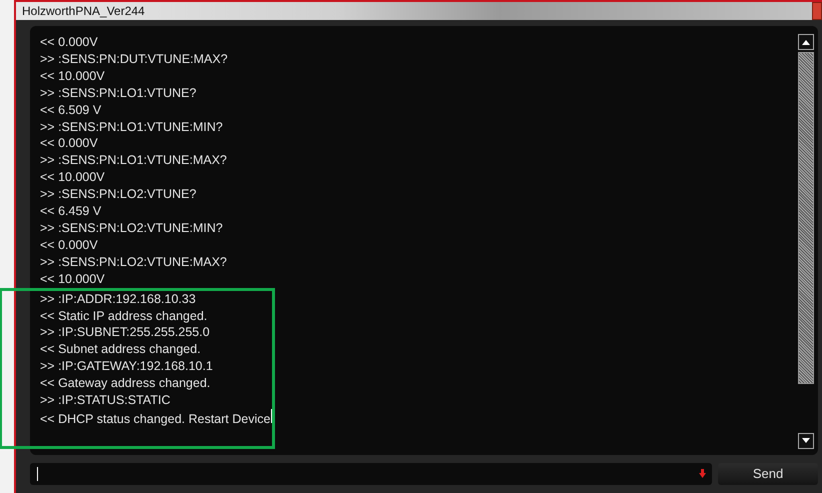  I want to click on console-line: >> :IP:SUBNET:255.255.255.0, so click(125, 333).